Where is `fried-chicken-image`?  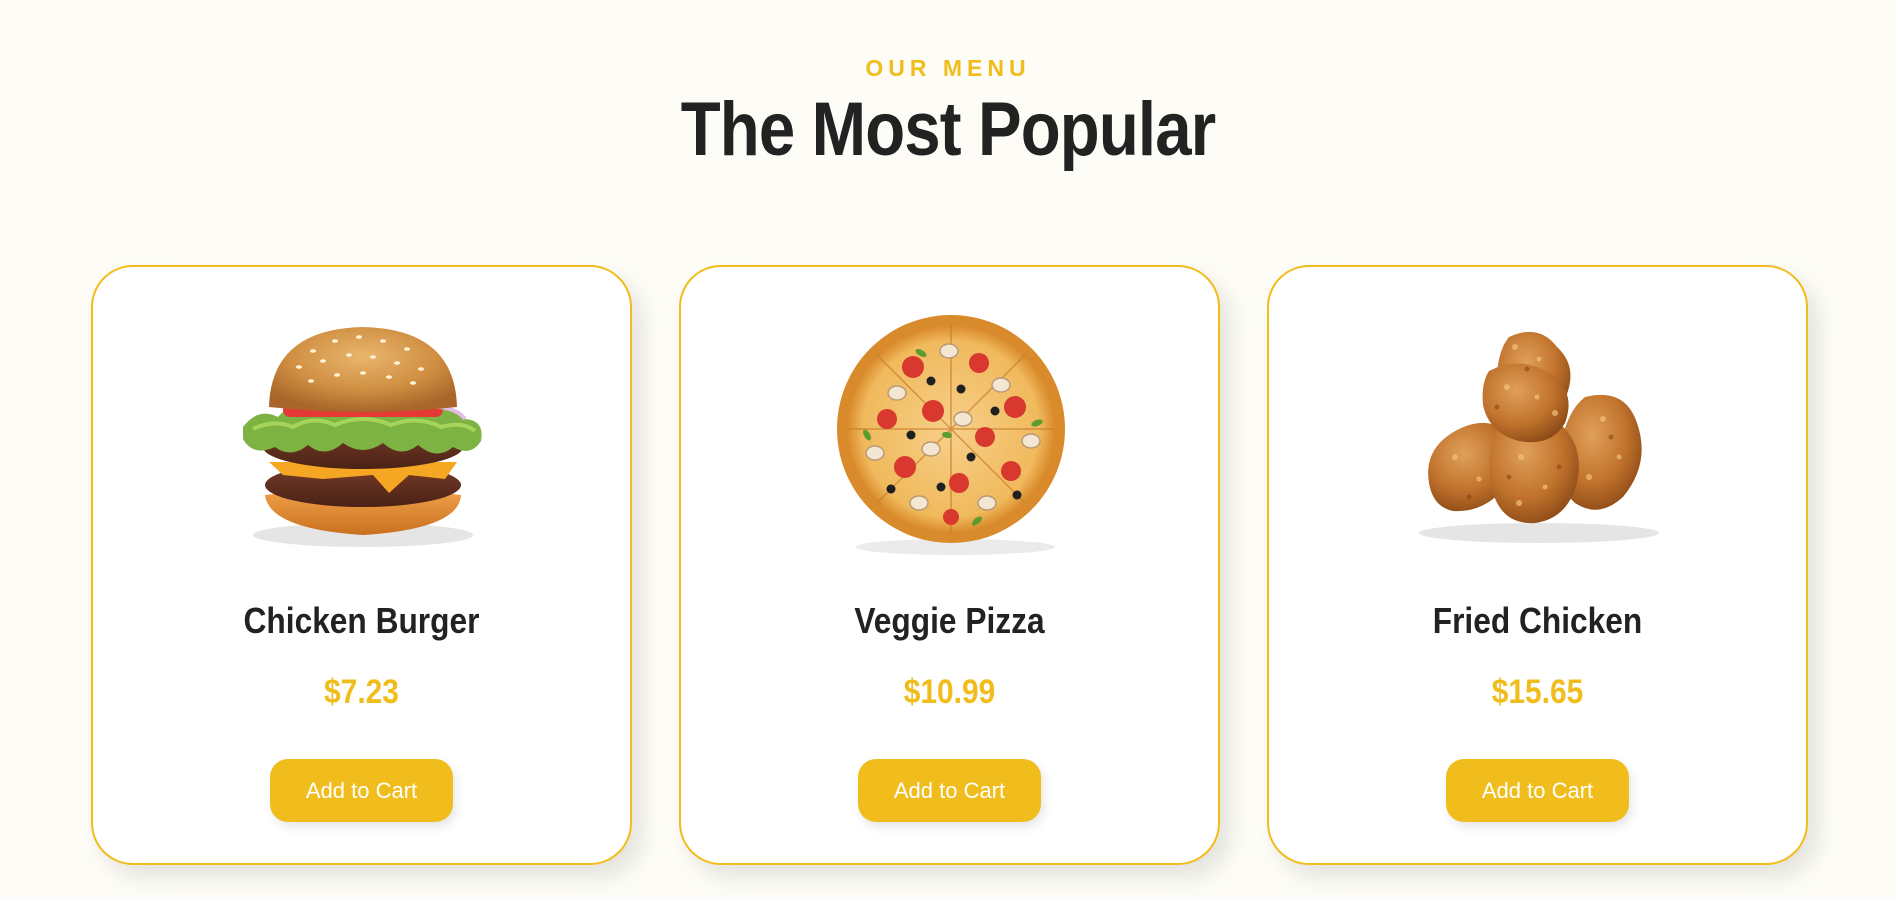 fried-chicken-image is located at coordinates (1539, 432).